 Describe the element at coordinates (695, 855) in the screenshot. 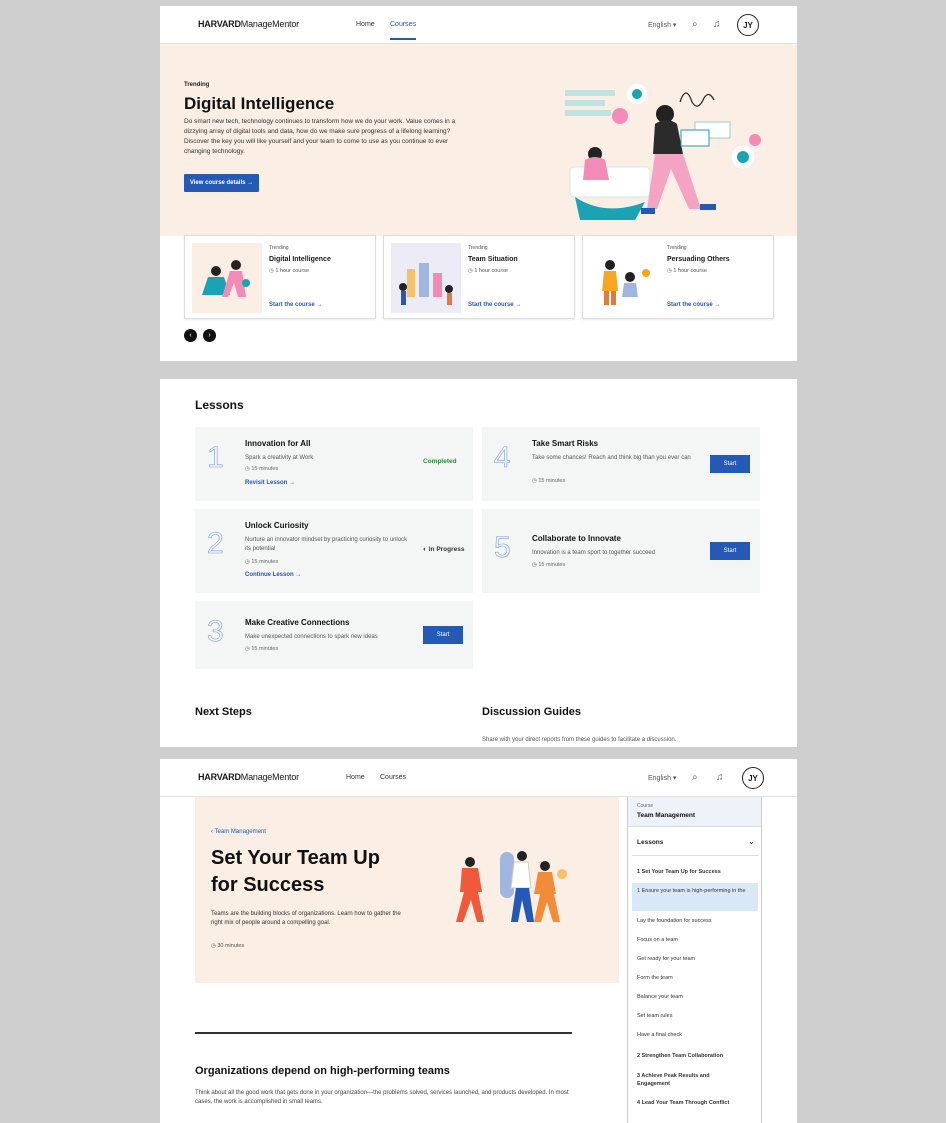

I see `sidebar-divider` at that location.